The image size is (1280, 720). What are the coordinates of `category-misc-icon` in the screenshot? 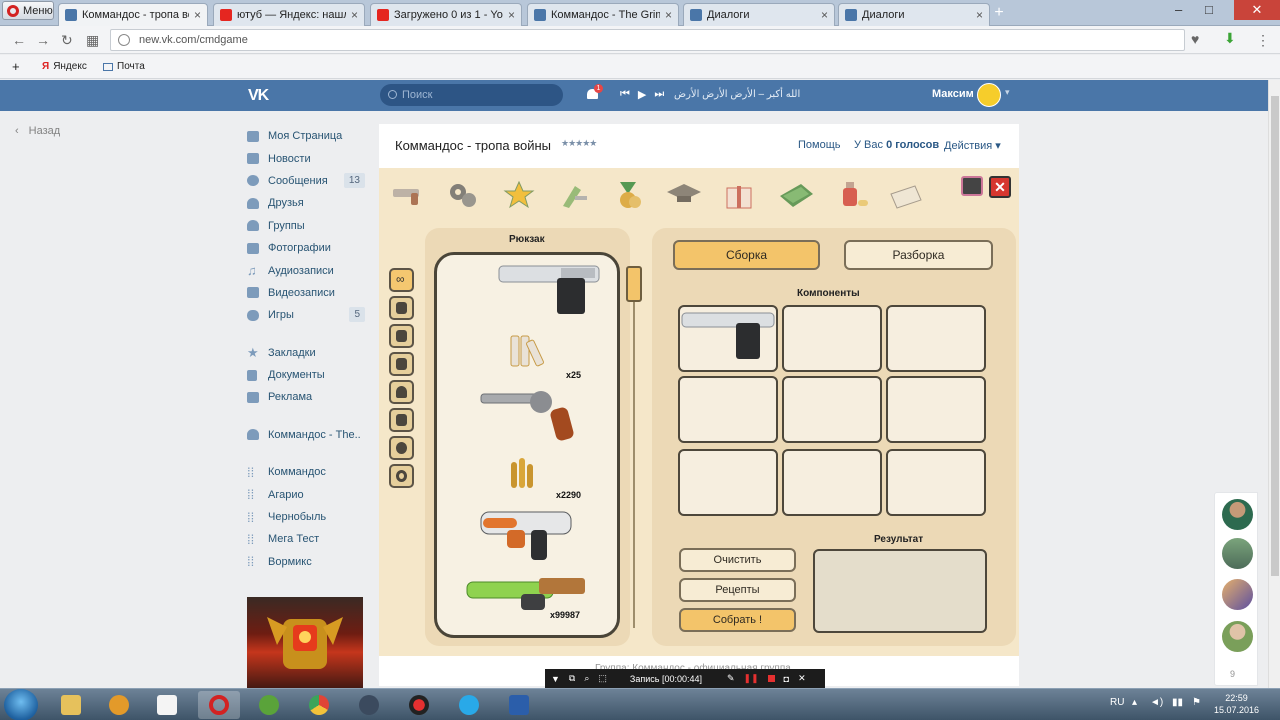 It's located at (401, 476).